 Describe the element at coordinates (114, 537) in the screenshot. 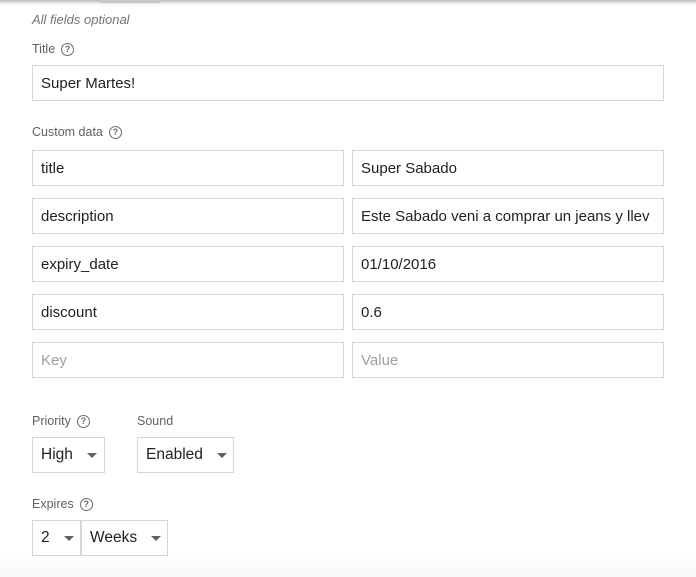

I see `expires-unit-value: Weeks` at that location.